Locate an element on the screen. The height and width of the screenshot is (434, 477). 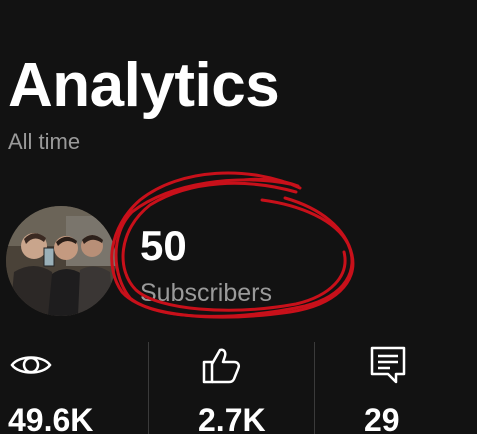
thumbs-up-icon is located at coordinates (221, 365).